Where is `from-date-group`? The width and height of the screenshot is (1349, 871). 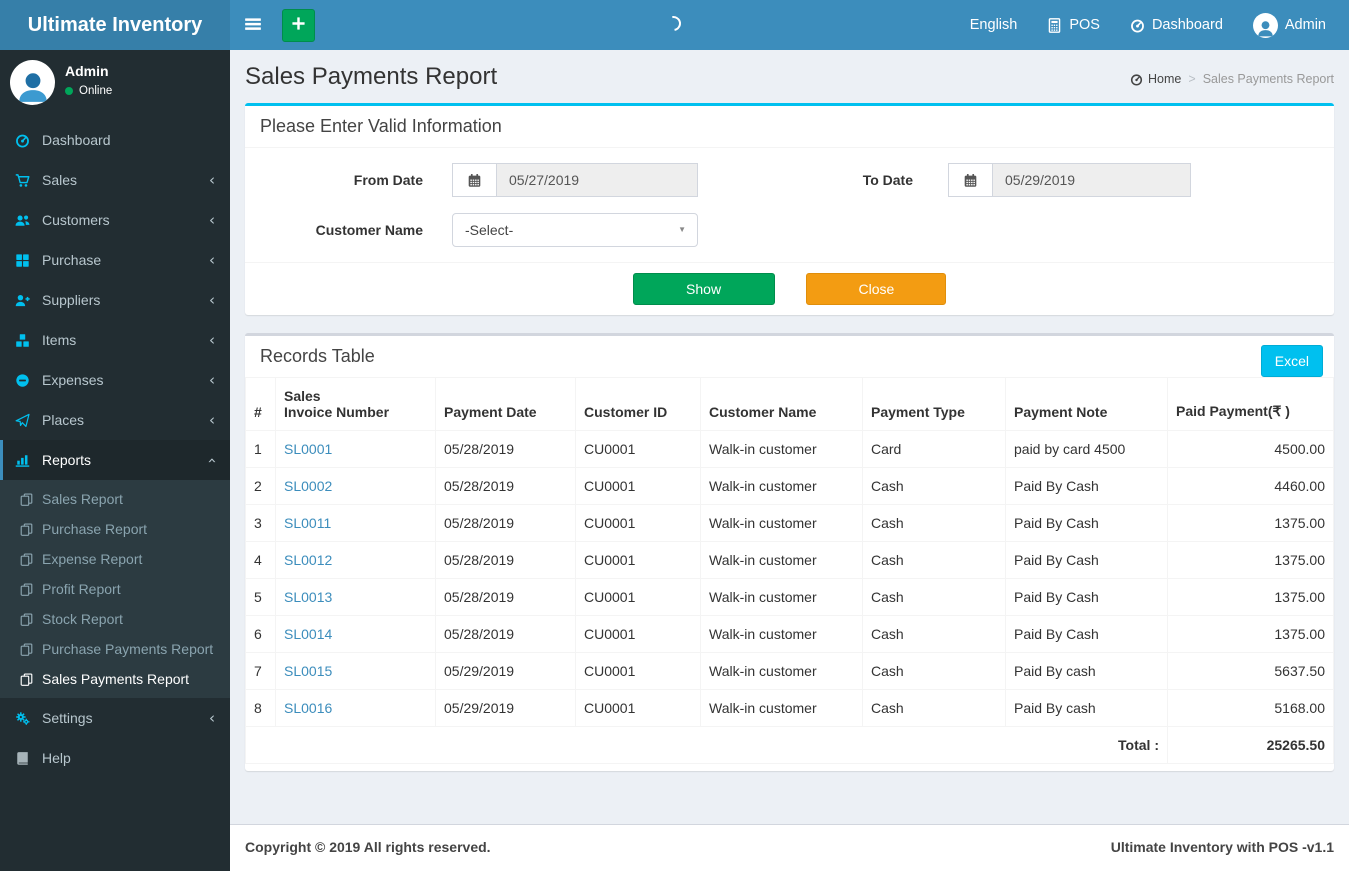
from-date-group is located at coordinates (575, 180).